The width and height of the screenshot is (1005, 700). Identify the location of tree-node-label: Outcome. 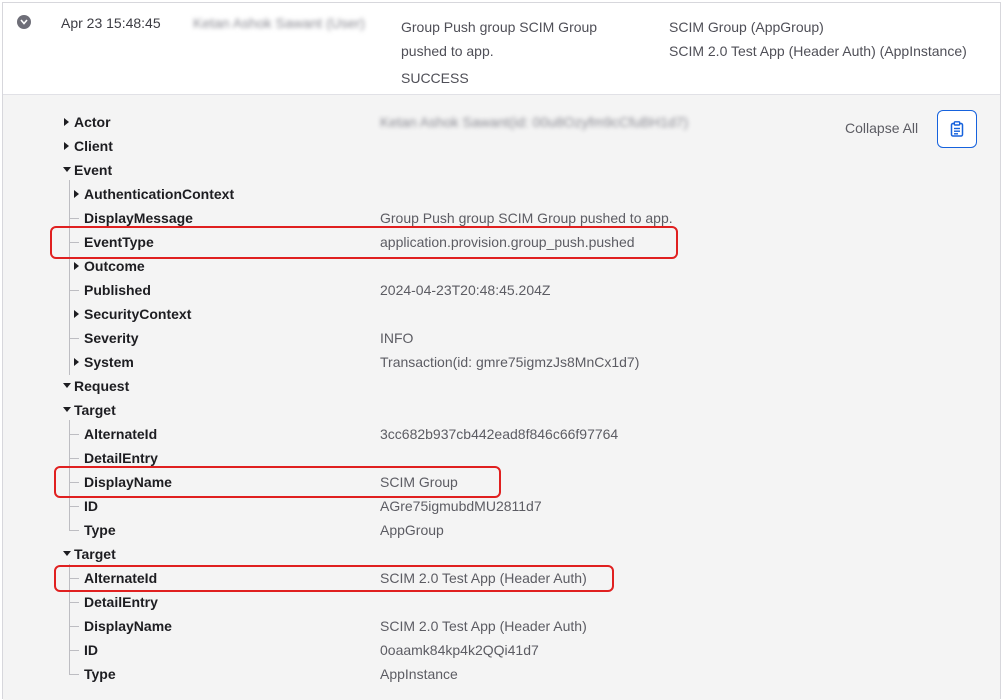
(114, 266).